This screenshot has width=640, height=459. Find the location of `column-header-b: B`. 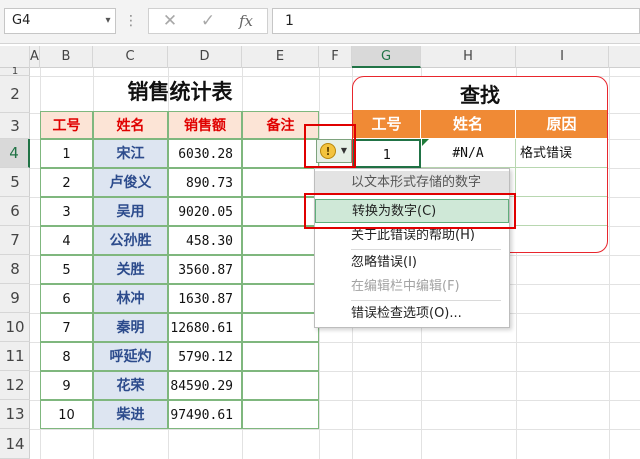

column-header-b: B is located at coordinates (66, 57).